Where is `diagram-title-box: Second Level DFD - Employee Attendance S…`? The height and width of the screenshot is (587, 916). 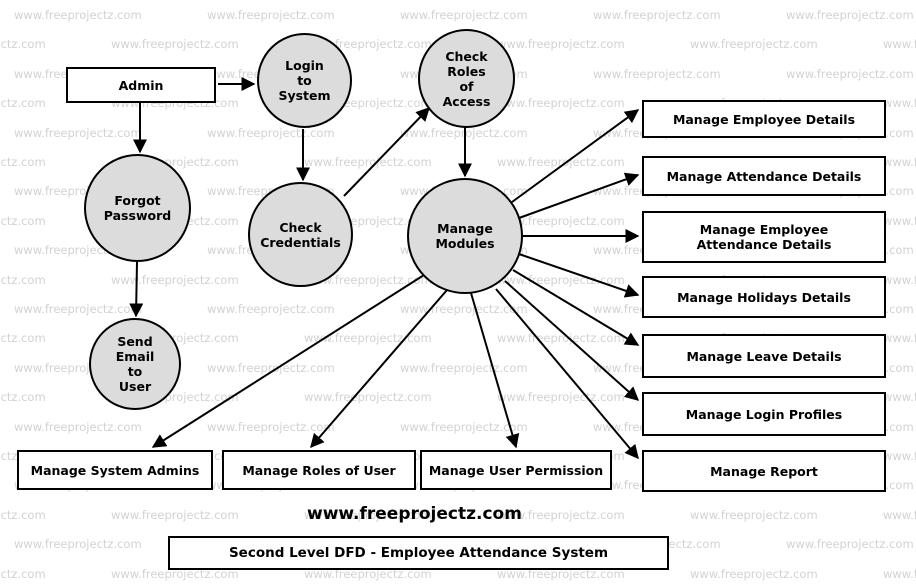 diagram-title-box: Second Level DFD - Employee Attendance S… is located at coordinates (418, 553).